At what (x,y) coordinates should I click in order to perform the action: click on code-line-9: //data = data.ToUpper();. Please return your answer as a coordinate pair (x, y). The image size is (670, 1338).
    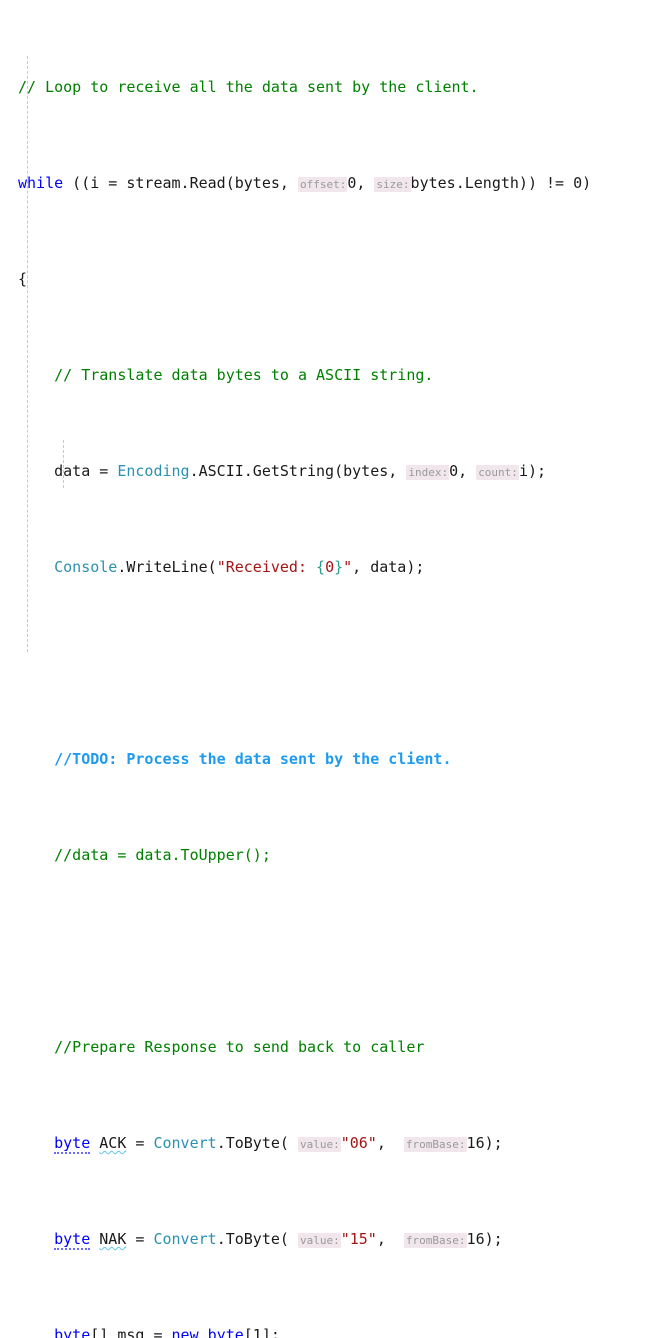
    Looking at the image, I should click on (335, 855).